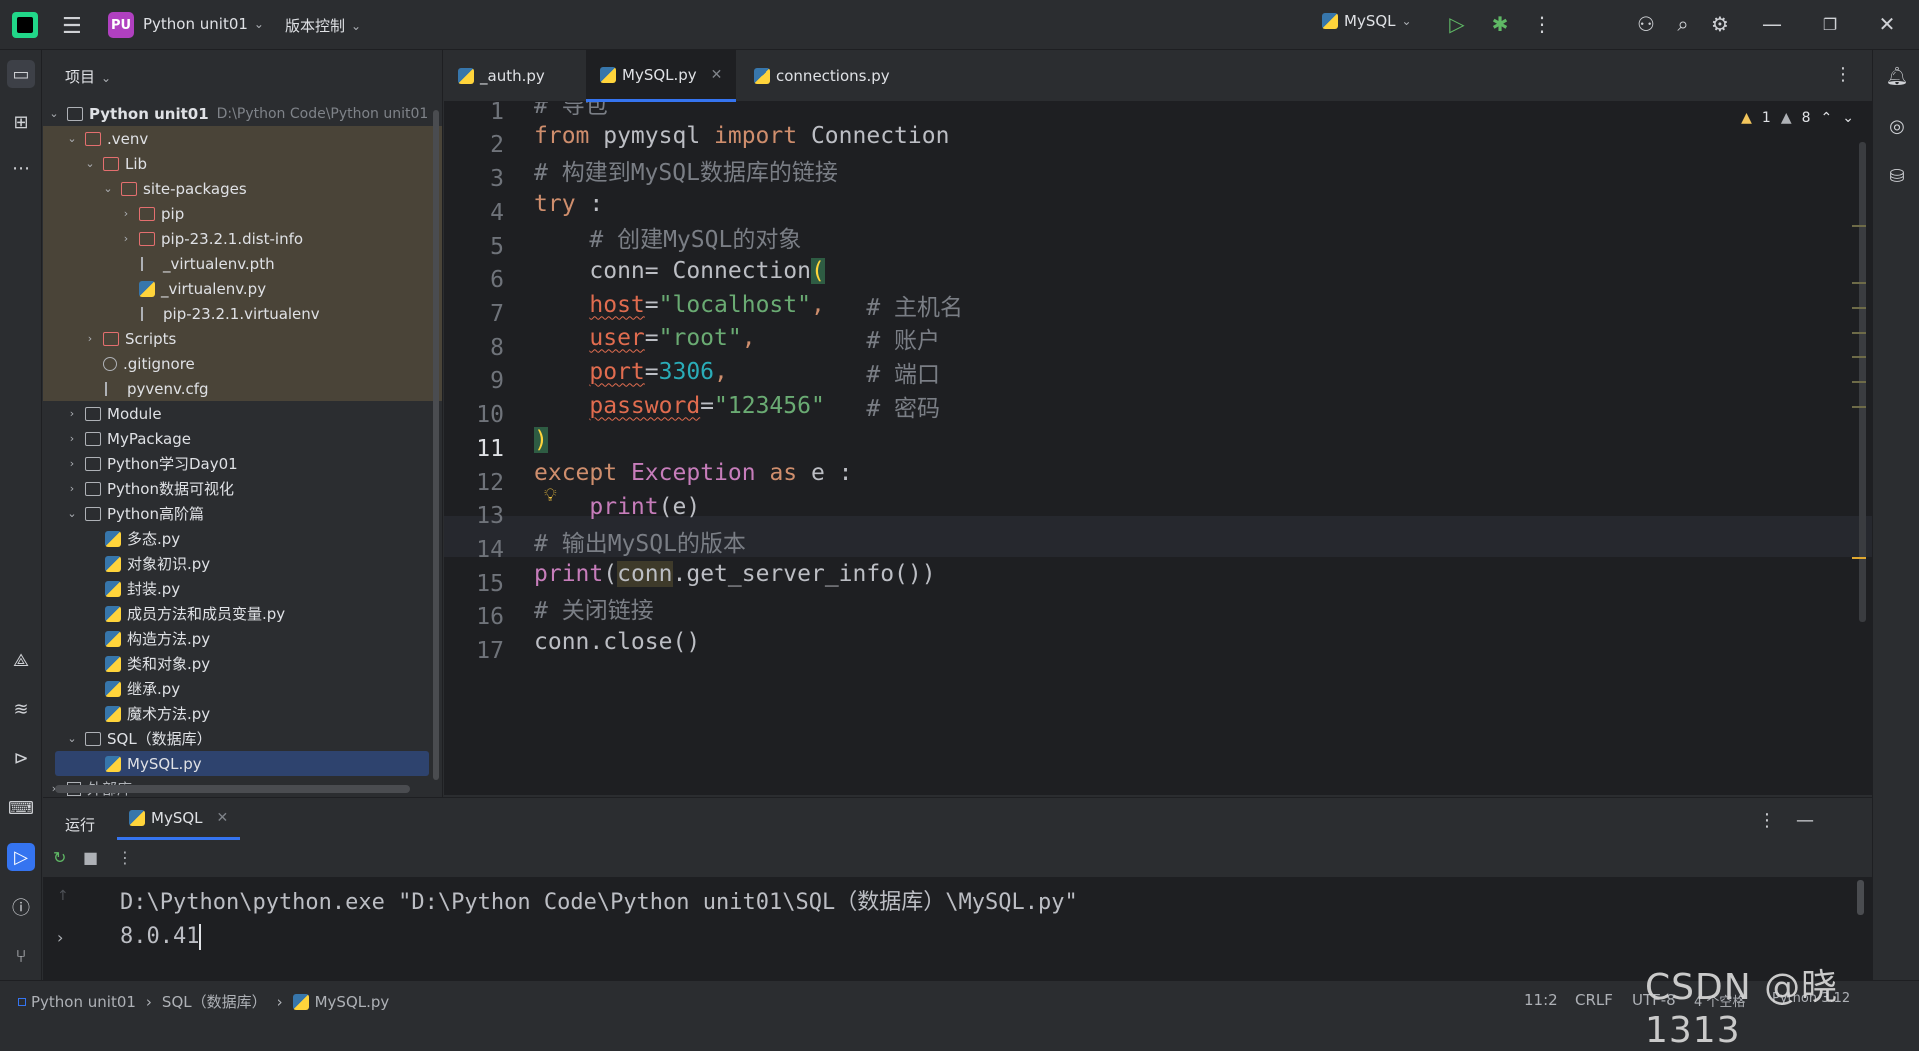 Image resolution: width=1919 pixels, height=1051 pixels. I want to click on tree-item-site-packages: ⌄ site-packages, so click(242, 188).